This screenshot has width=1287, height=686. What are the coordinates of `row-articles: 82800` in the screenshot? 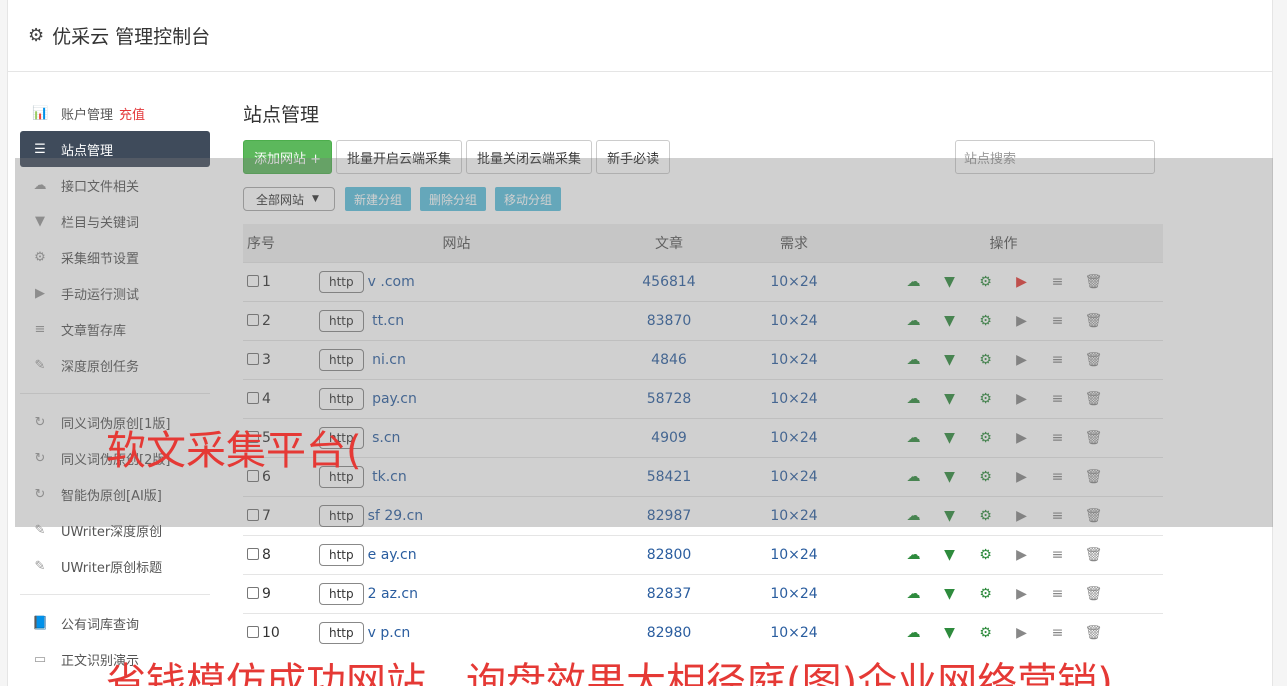 It's located at (669, 554).